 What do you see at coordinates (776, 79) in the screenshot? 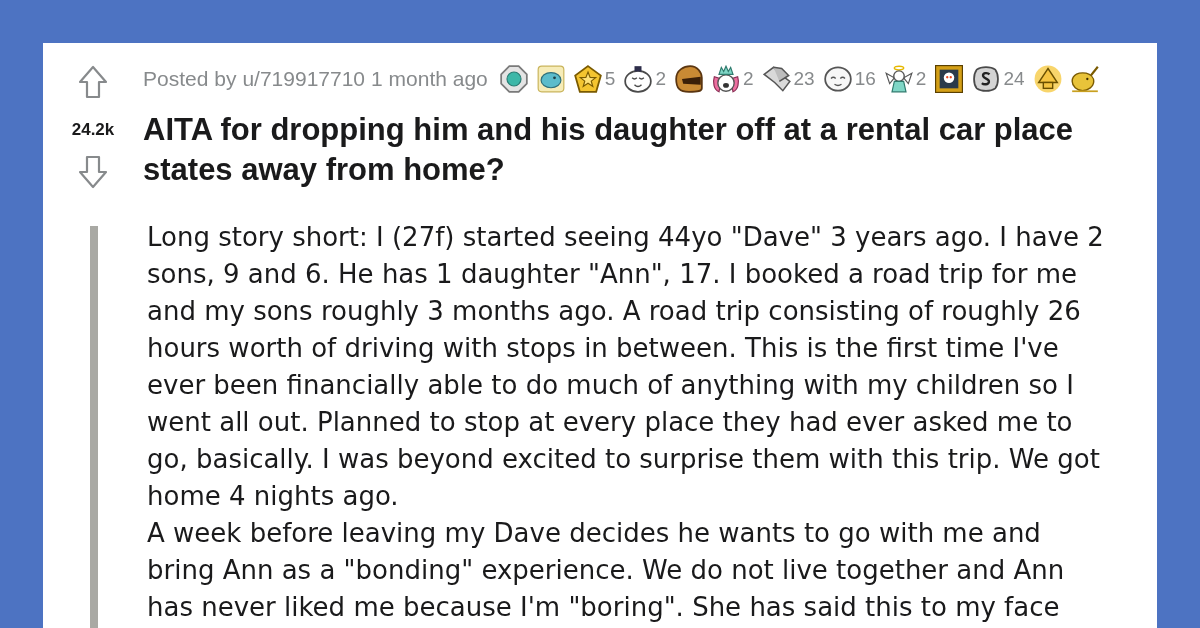
I see `handshake-icon` at bounding box center [776, 79].